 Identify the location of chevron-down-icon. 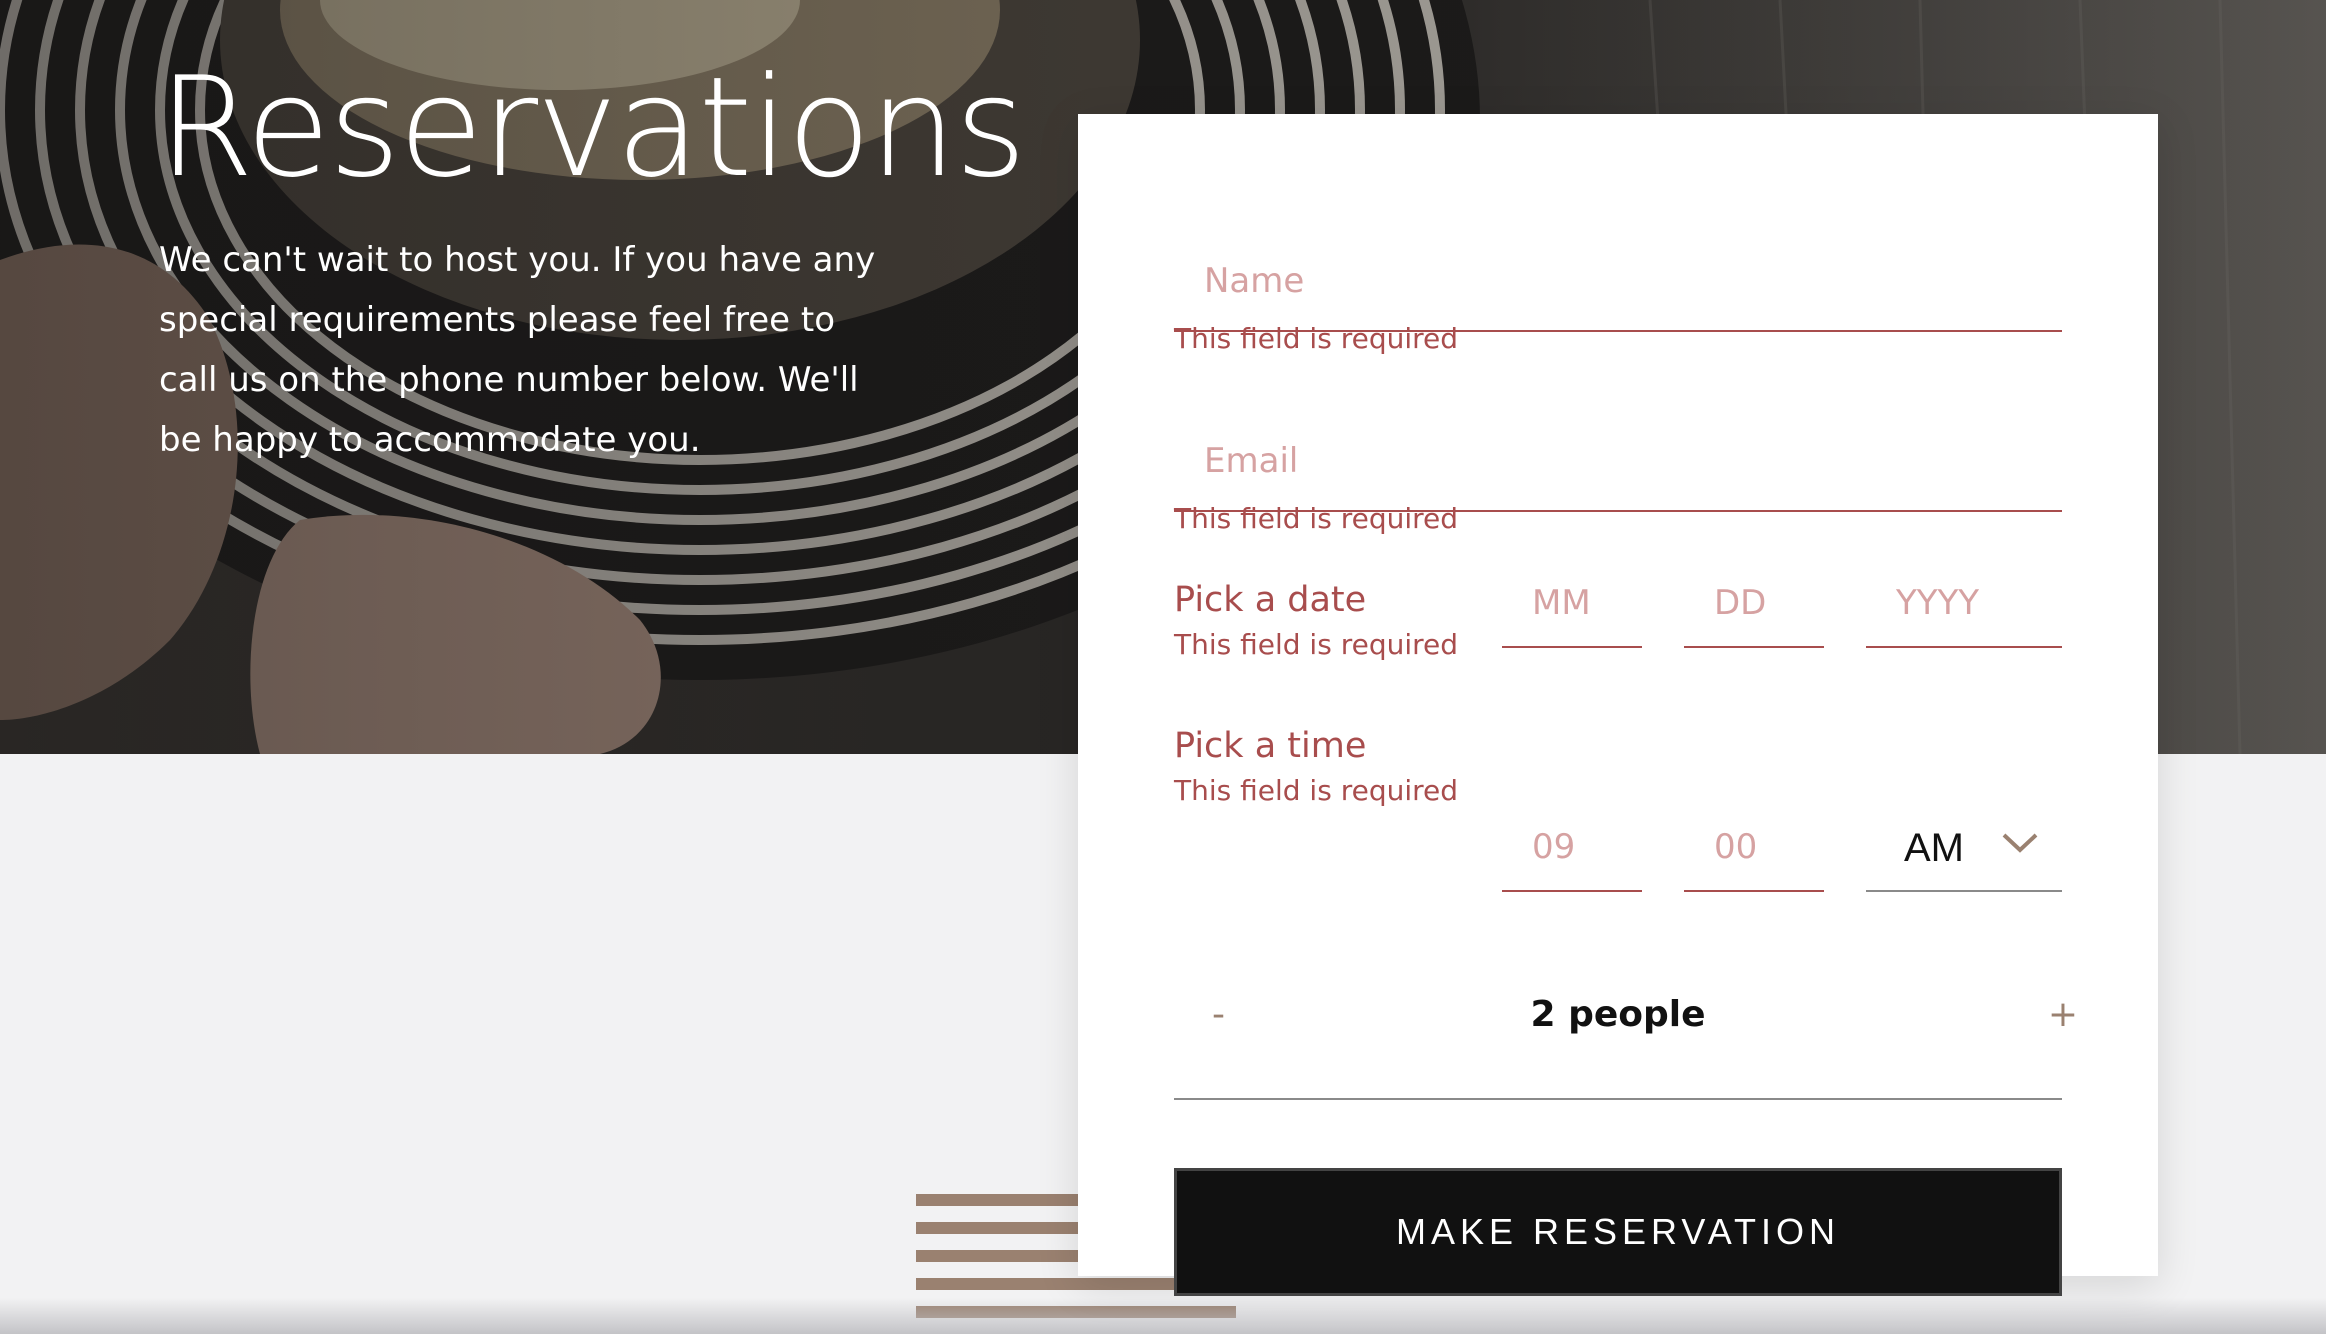
(2020, 843).